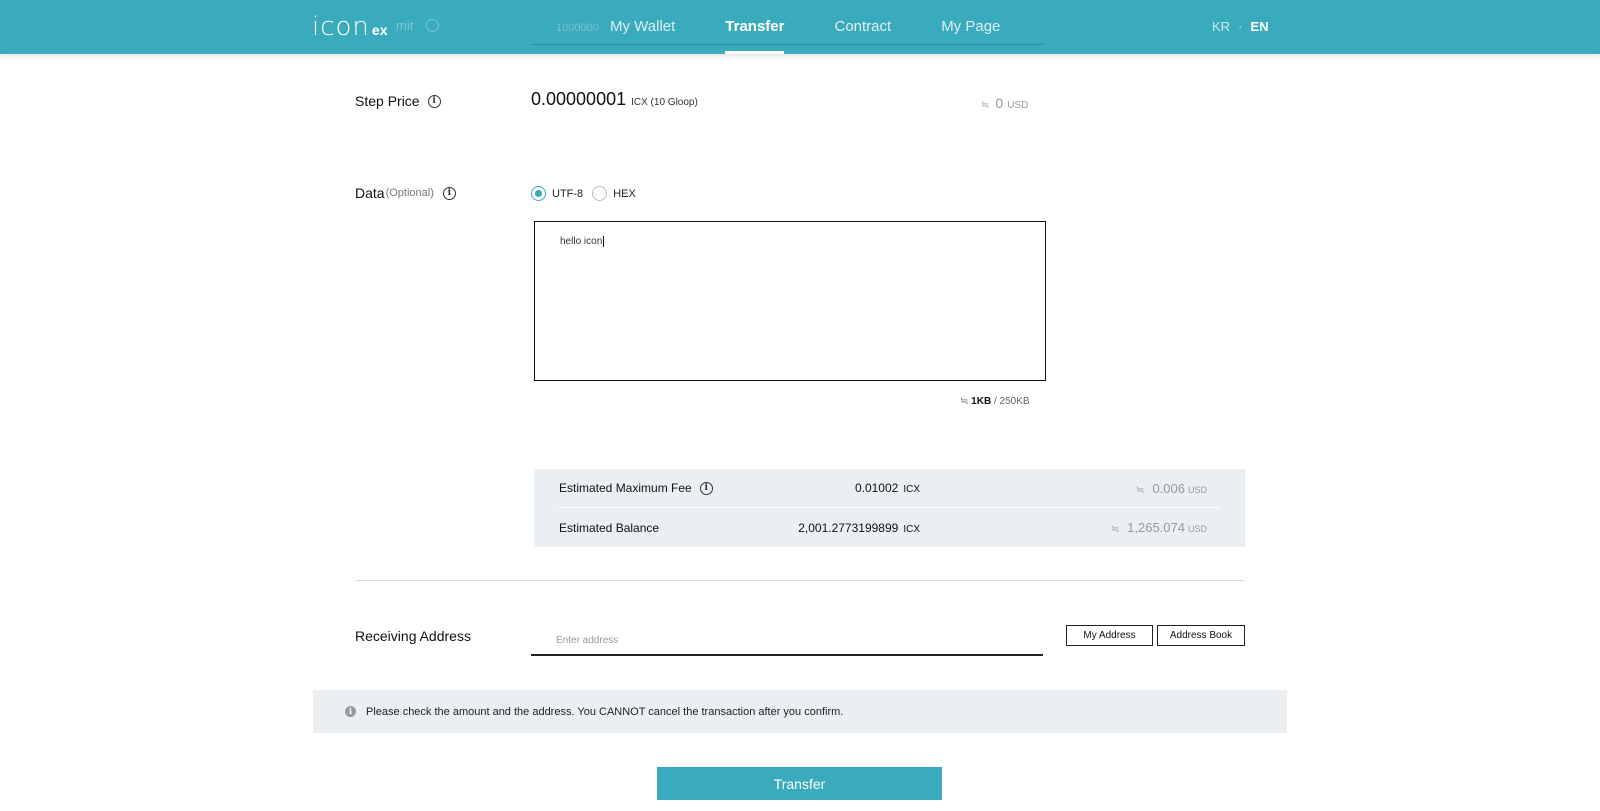 The image size is (1600, 811). Describe the element at coordinates (387, 101) in the screenshot. I see `step-price-label-text: Step Price` at that location.